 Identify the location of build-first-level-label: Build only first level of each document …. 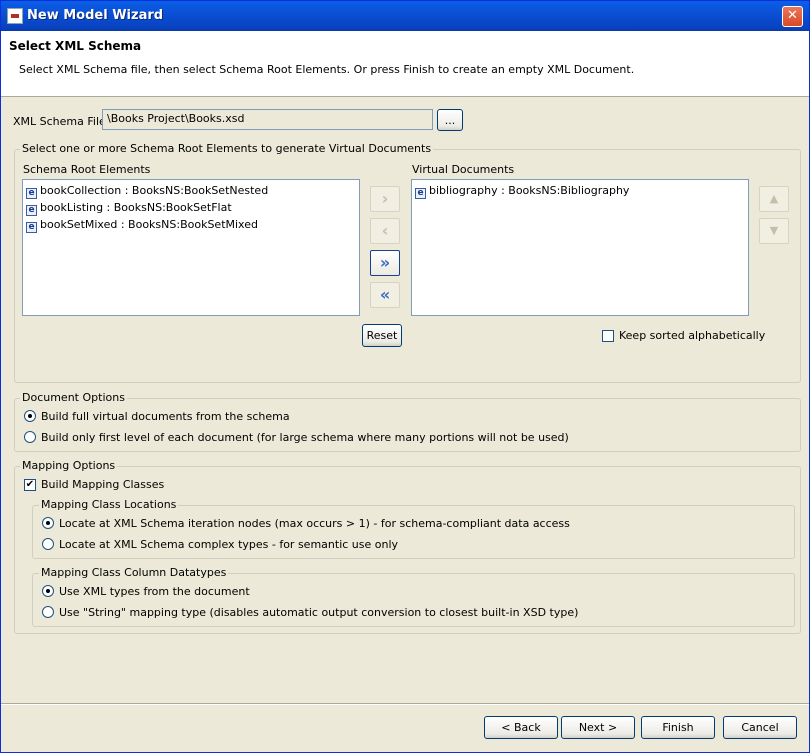
(305, 437).